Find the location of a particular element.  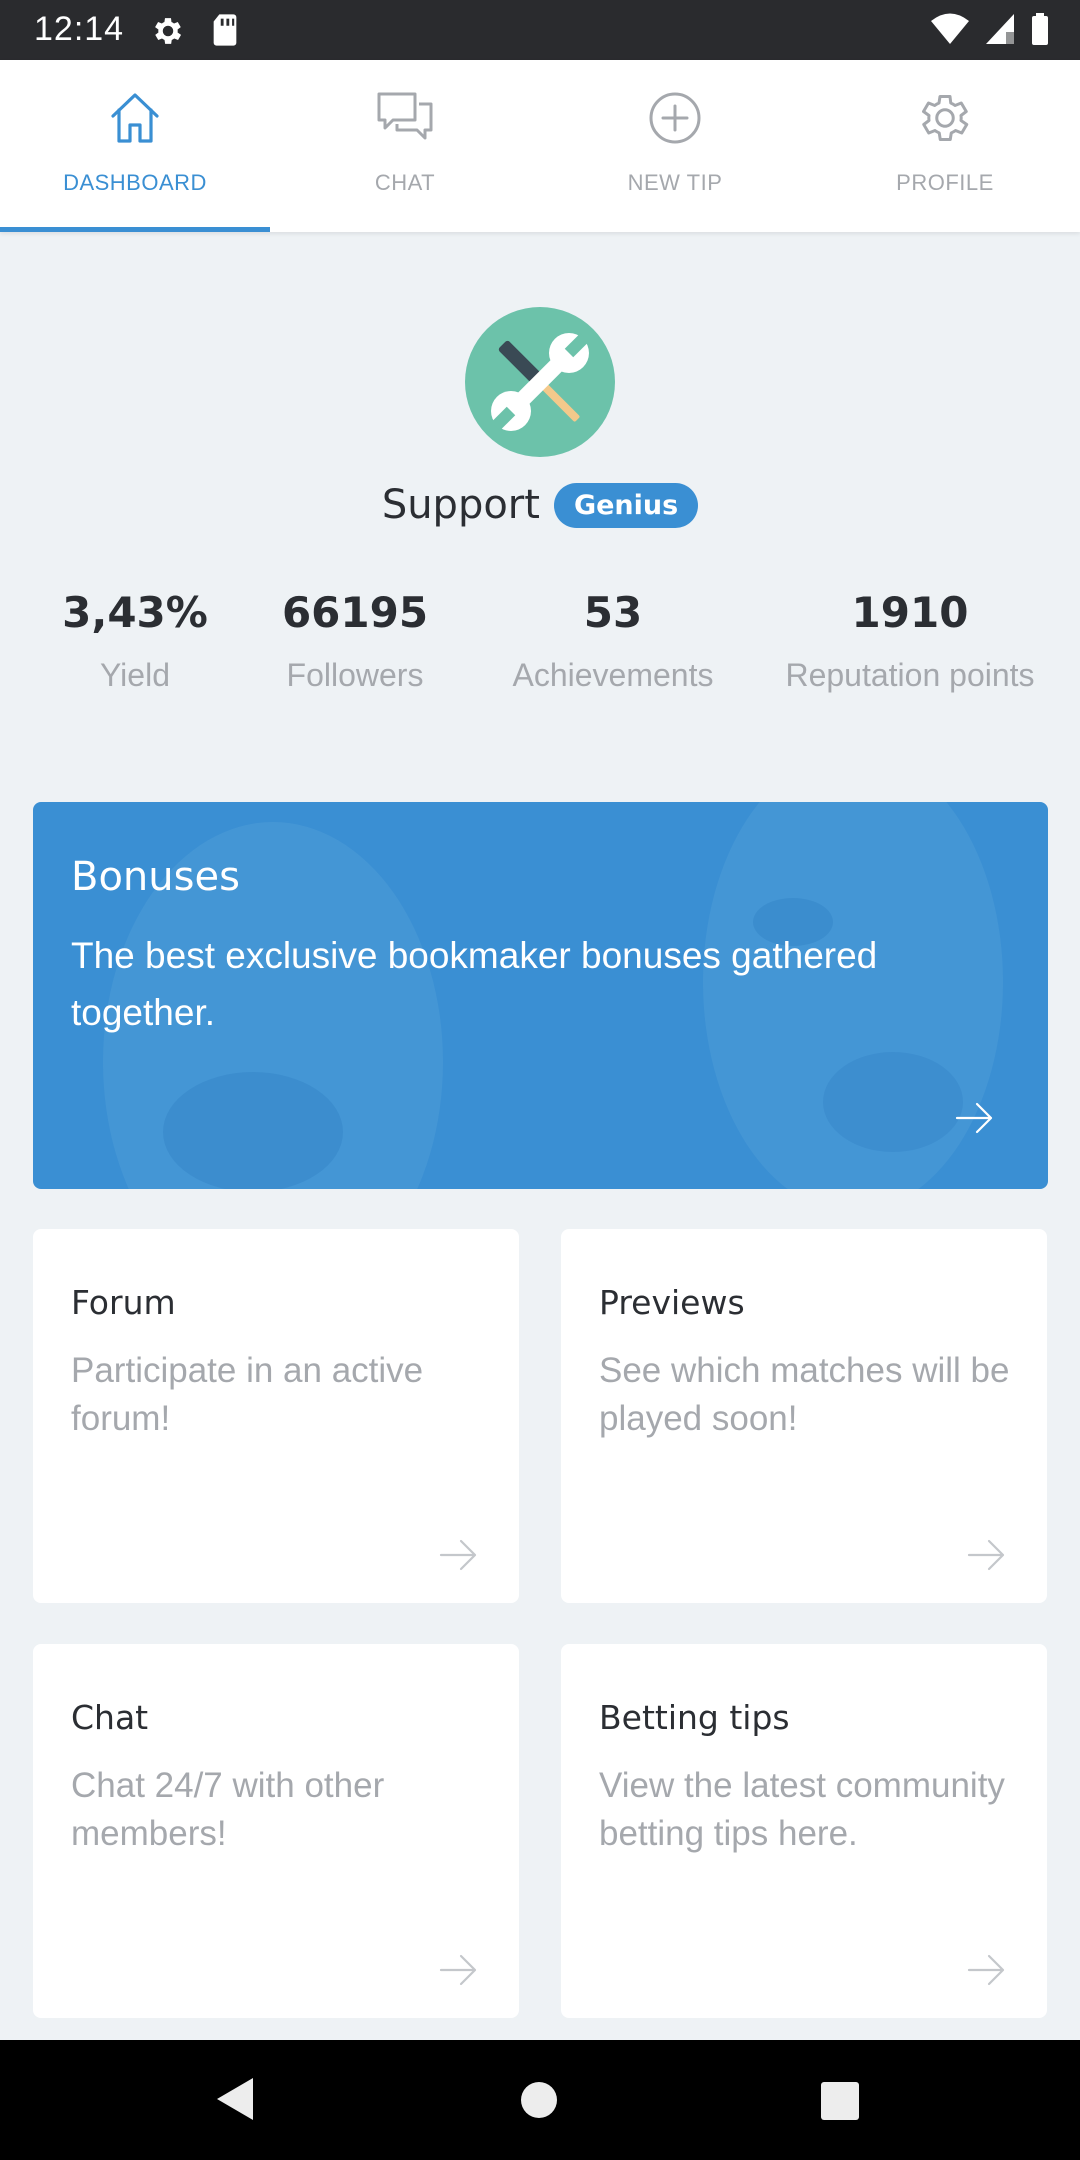

stat-achievements-label: Achievements is located at coordinates (613, 675).